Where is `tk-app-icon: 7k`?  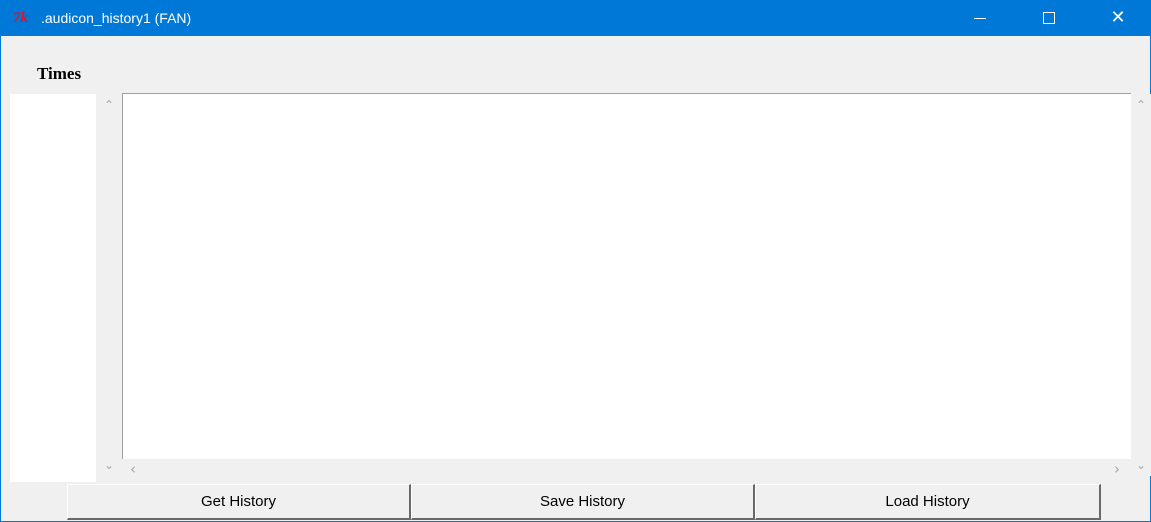
tk-app-icon: 7k is located at coordinates (20, 18).